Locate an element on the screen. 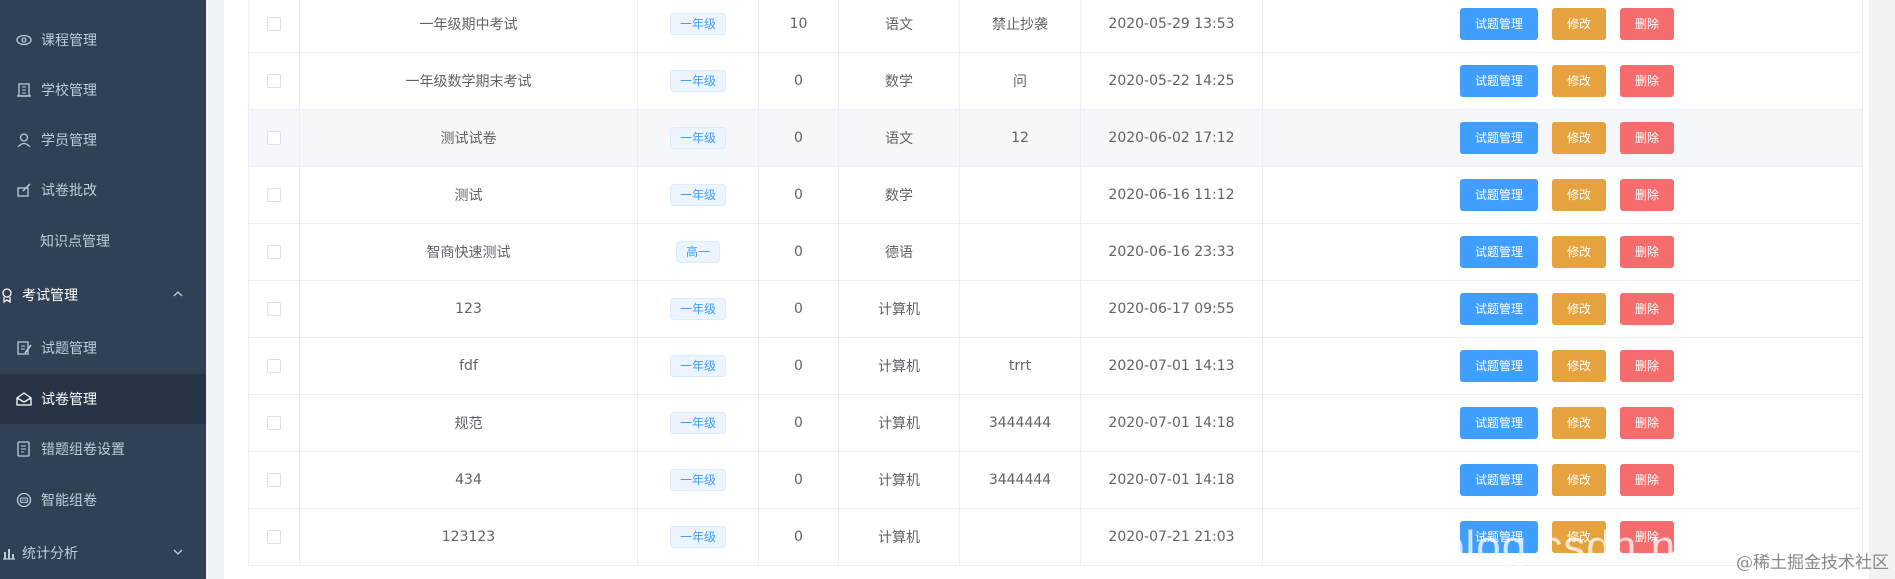  sidebar-item-knowledge: 知识点管理 is located at coordinates (103, 241).